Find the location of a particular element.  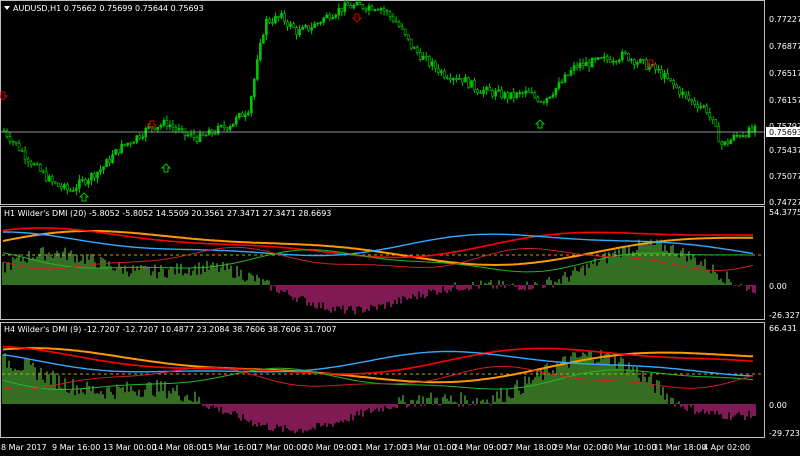

price-tick: 0.76877 is located at coordinates (784, 46).